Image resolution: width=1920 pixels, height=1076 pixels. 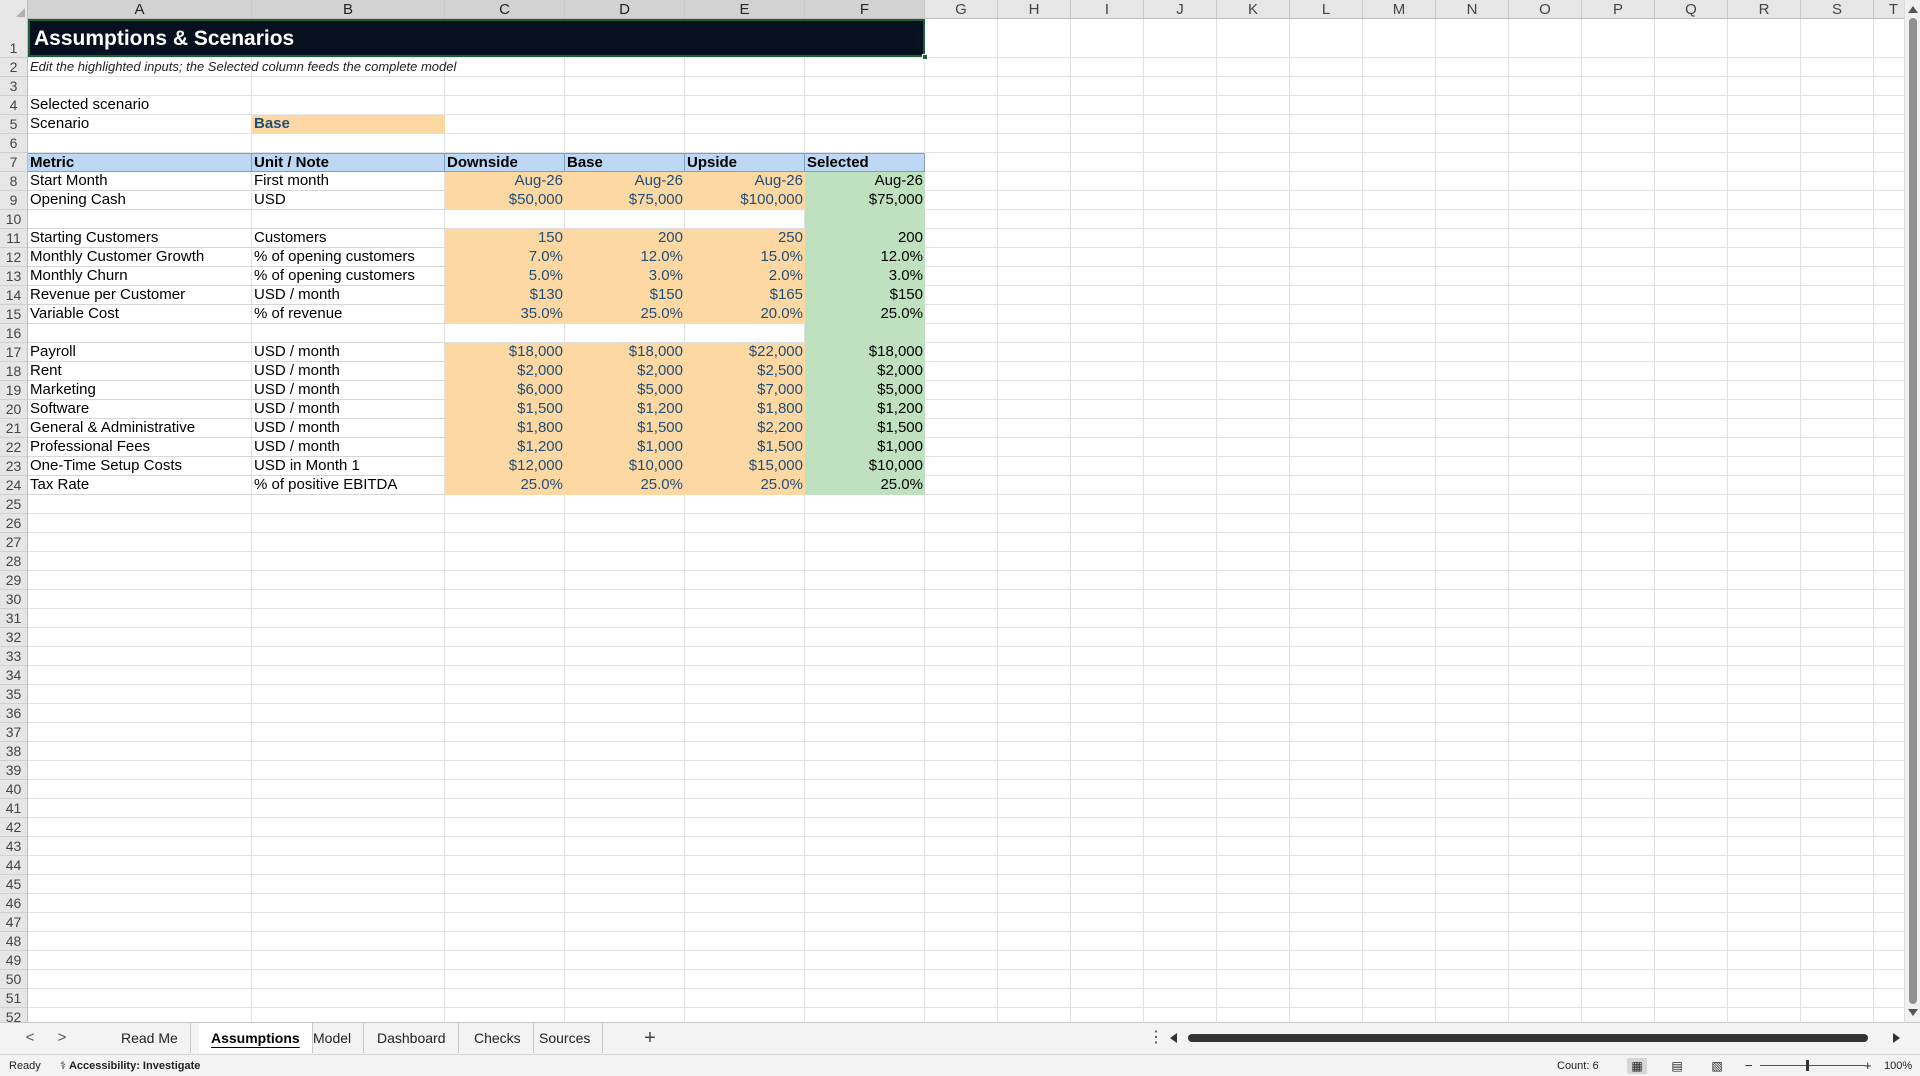 I want to click on tab-read-me: Read Me, so click(x=150, y=1038).